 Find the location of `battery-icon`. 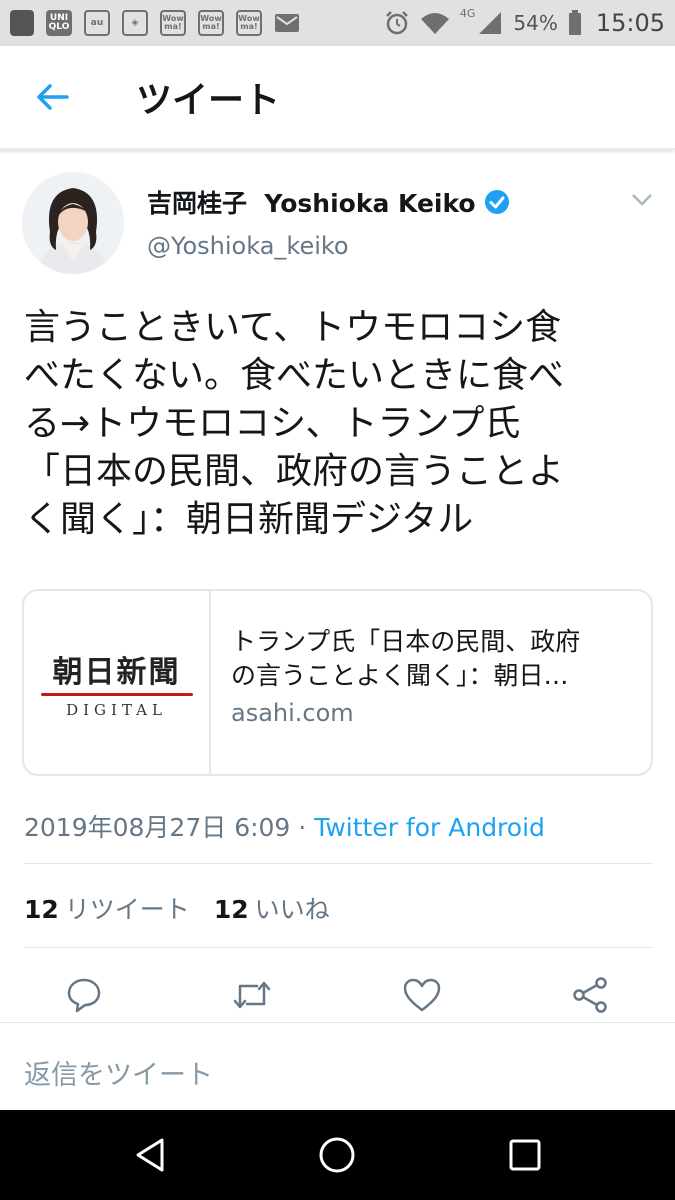

battery-icon is located at coordinates (574, 22).